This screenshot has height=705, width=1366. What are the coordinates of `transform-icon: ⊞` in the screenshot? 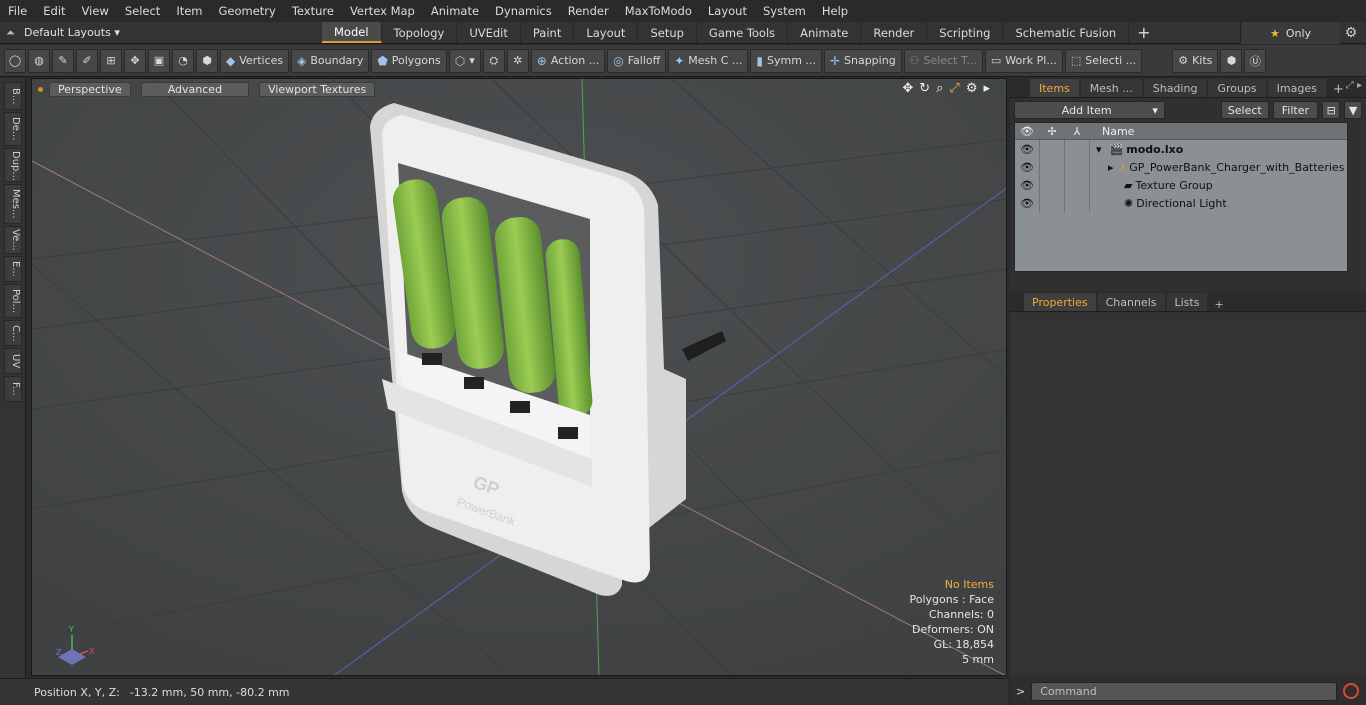 It's located at (111, 60).